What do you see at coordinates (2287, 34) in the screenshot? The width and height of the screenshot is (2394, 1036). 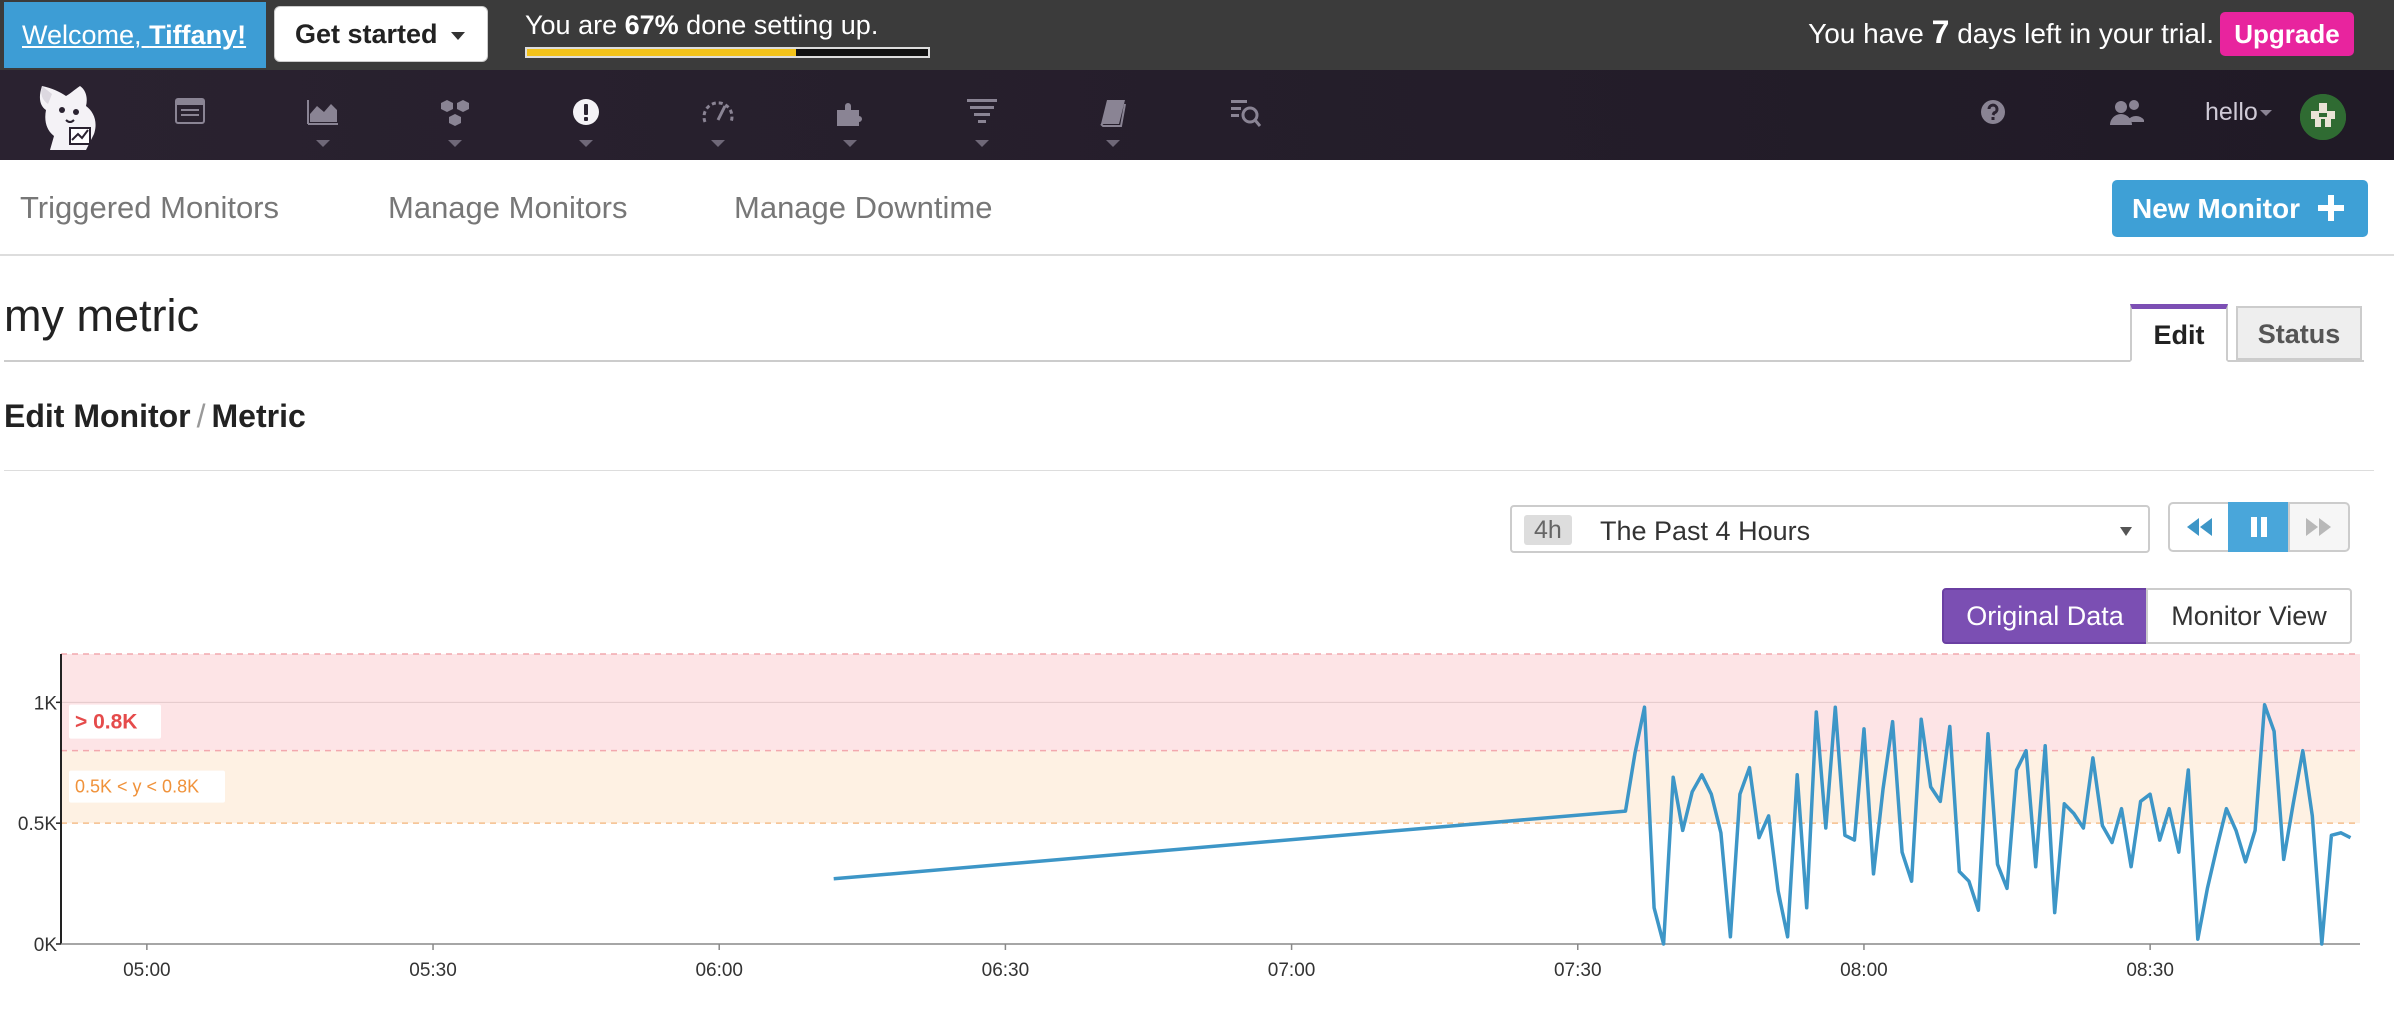 I see `upgrade-button: Upgrade` at bounding box center [2287, 34].